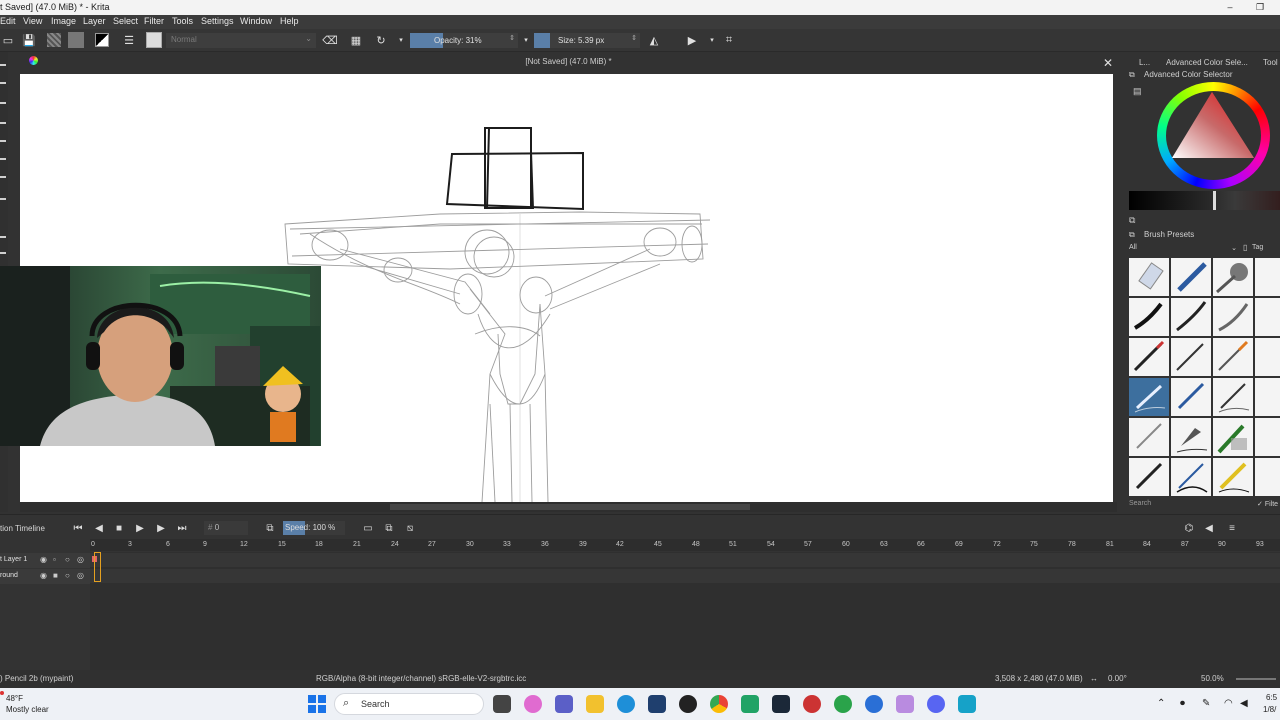 This screenshot has width=1280, height=720. I want to click on menu-select: Select, so click(125, 21).